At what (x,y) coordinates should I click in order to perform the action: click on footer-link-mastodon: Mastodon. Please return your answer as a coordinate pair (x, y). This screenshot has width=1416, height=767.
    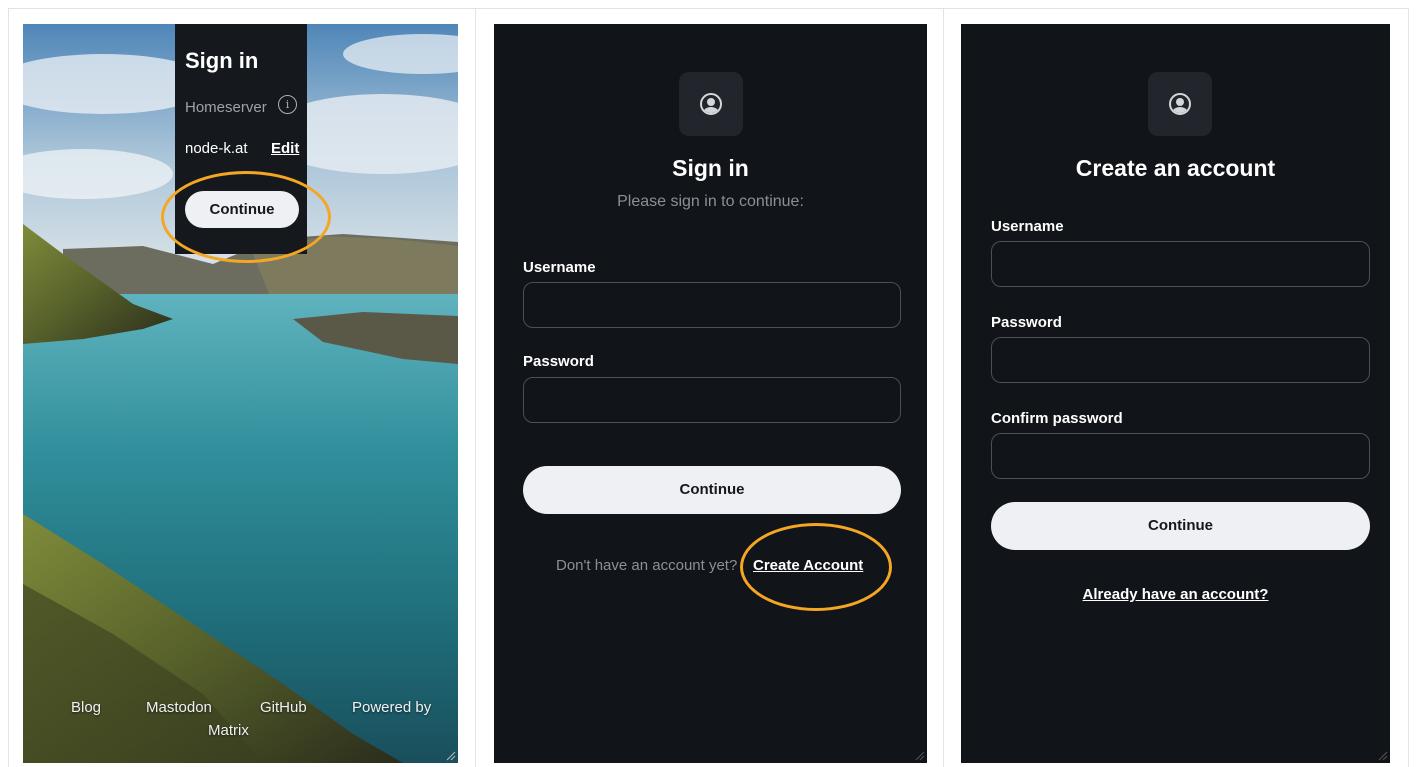
    Looking at the image, I should click on (179, 707).